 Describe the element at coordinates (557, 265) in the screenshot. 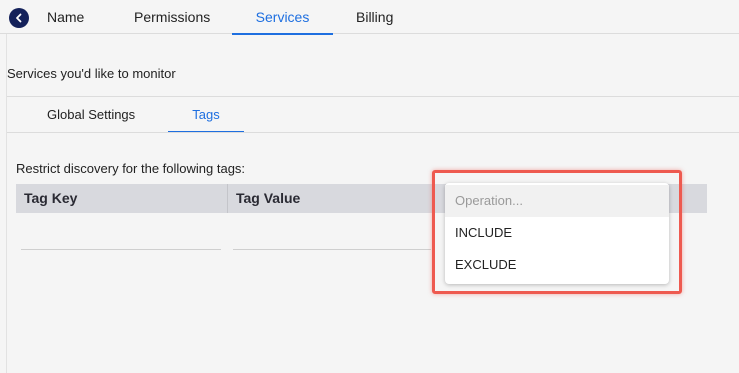

I see `option-exclude: EXCLUDE` at that location.